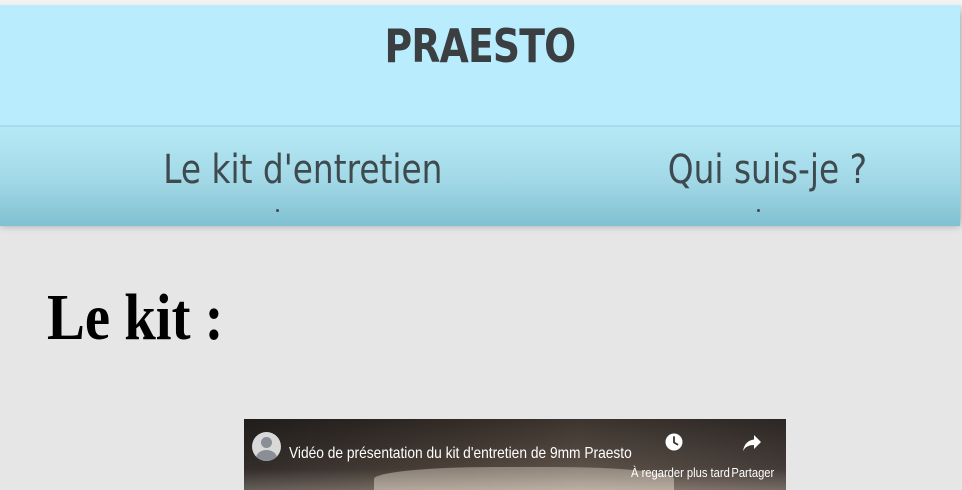  Describe the element at coordinates (680, 472) in the screenshot. I see `watch-later-label: À regarder plus tard` at that location.